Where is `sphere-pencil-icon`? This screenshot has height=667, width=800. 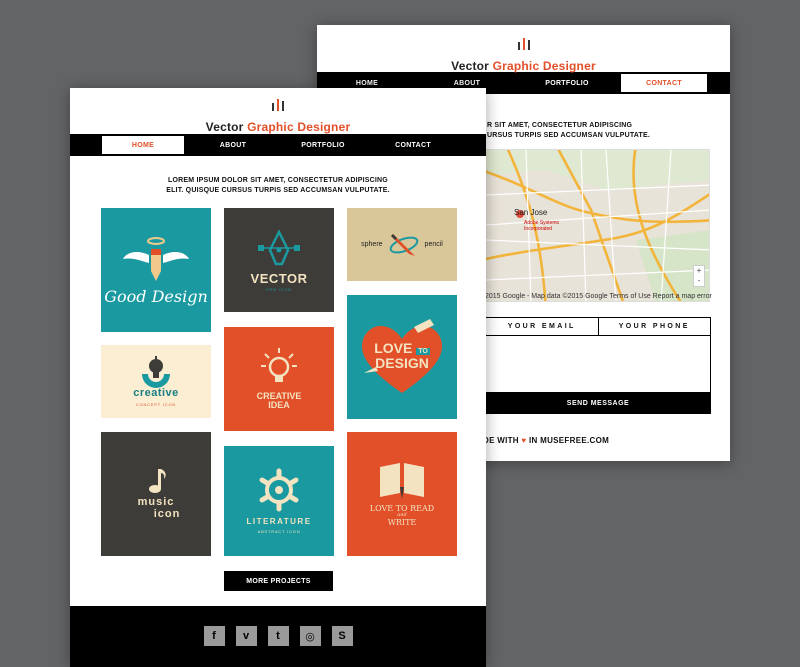
sphere-pencil-icon is located at coordinates (403, 244).